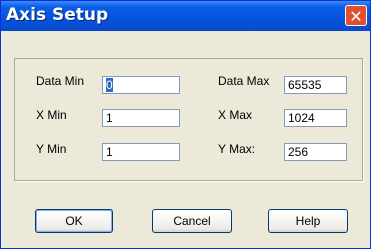 The width and height of the screenshot is (371, 249). I want to click on cancel-button: Cancel, so click(192, 221).